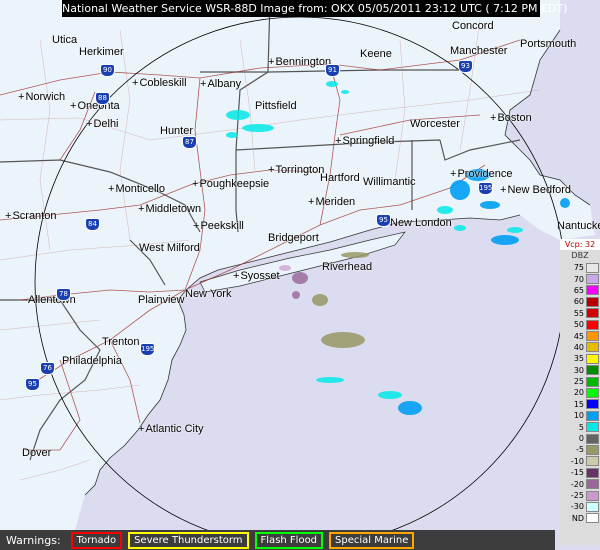 The image size is (600, 550). I want to click on city-name: Concord, so click(473, 26).